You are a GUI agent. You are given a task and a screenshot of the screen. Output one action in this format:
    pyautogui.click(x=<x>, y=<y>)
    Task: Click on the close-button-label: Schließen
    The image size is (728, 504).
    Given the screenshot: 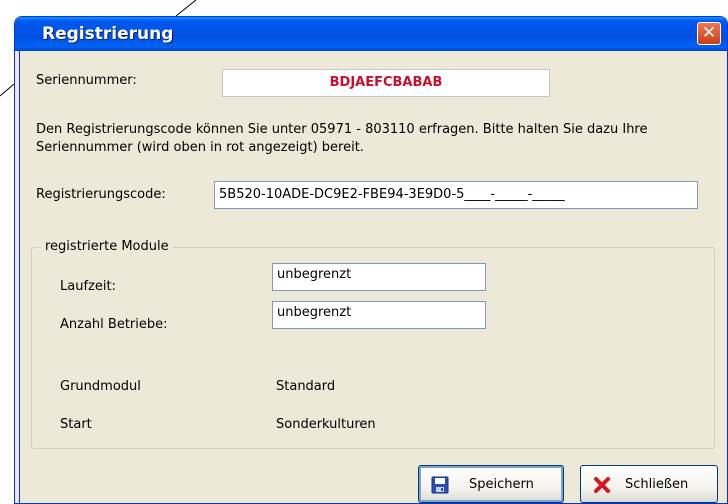 What is the action you would take?
    pyautogui.click(x=657, y=484)
    